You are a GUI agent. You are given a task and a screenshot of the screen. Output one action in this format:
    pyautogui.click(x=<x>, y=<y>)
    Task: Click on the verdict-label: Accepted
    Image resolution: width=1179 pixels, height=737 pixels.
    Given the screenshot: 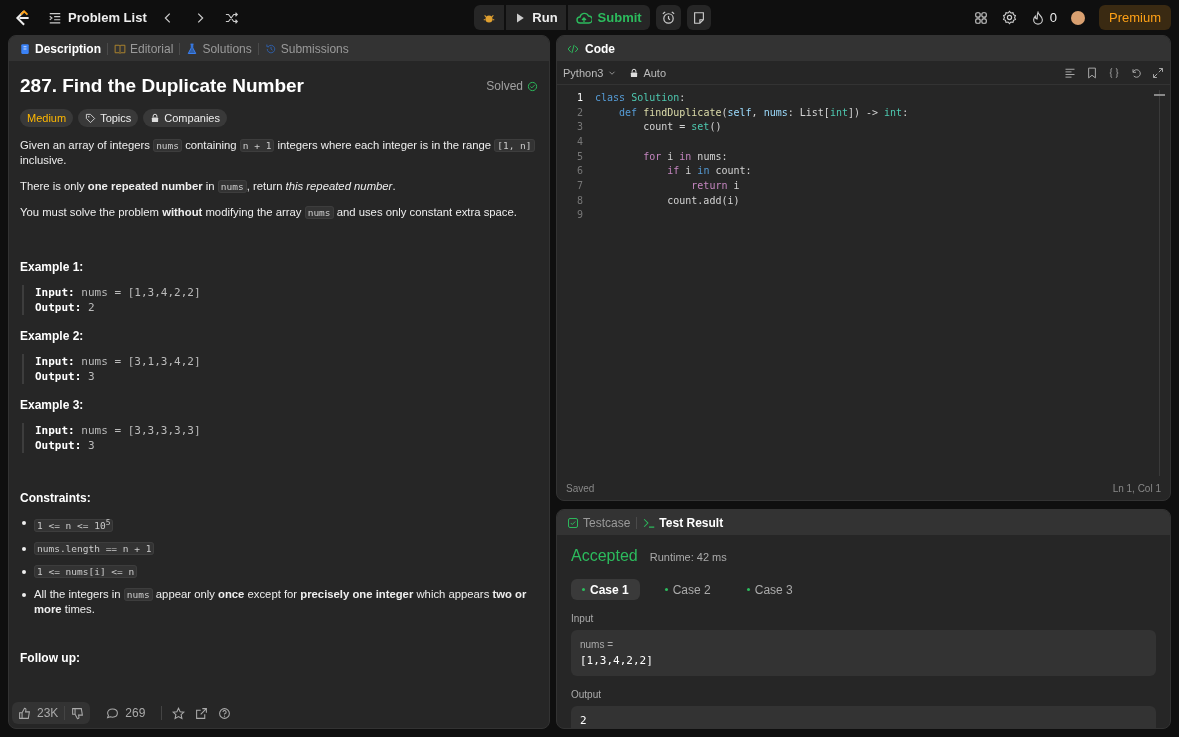 What is the action you would take?
    pyautogui.click(x=604, y=556)
    